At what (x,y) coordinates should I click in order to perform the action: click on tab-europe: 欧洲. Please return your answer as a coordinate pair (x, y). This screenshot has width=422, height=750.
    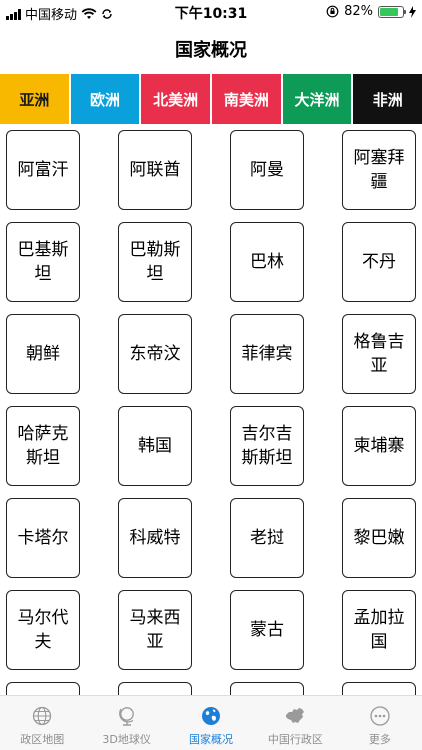
    Looking at the image, I should click on (105, 99).